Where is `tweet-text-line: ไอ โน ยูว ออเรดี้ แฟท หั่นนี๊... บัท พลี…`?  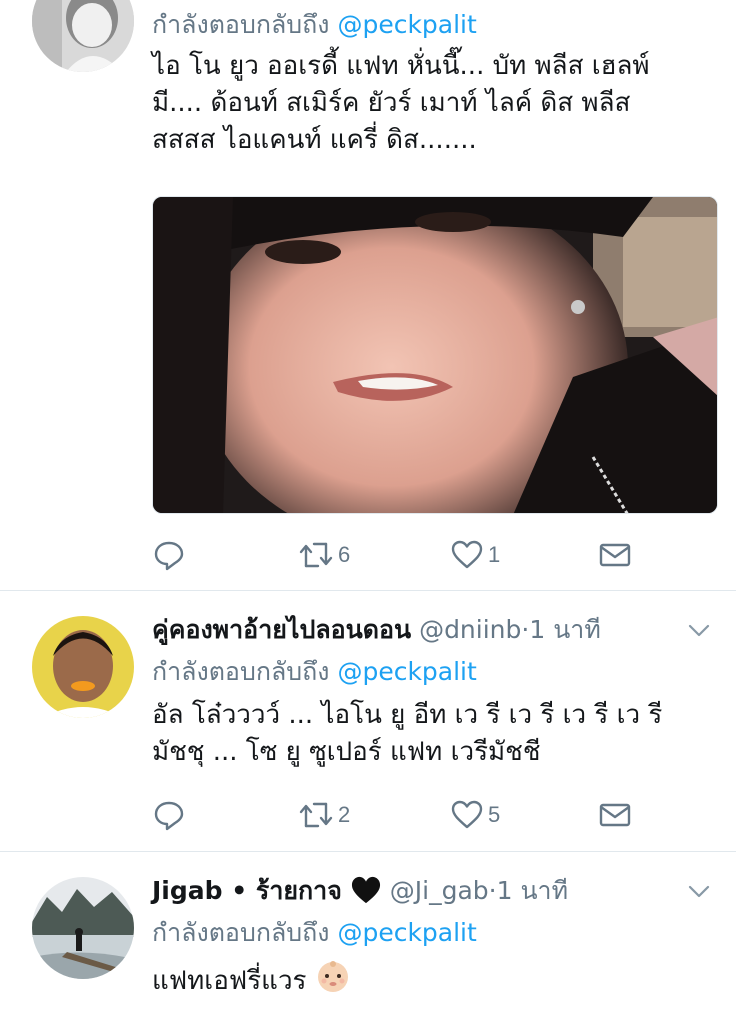
tweet-text-line: ไอ โน ยูว ออเรดี้ แฟท หั่นนี๊... บัท พลี… is located at coordinates (401, 66).